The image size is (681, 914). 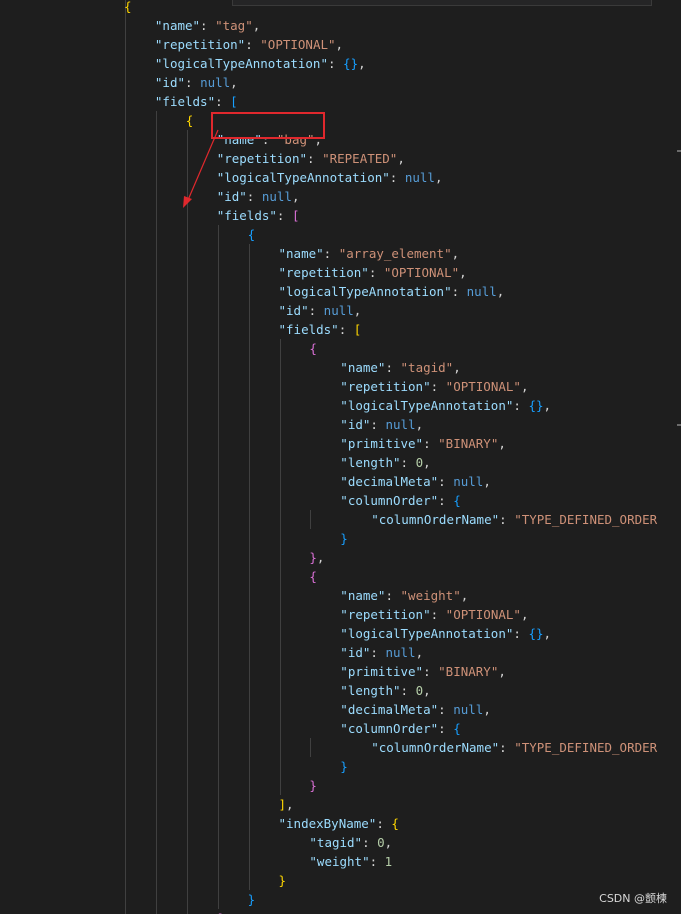 I want to click on code-line: "primitive": "BINARY",, so click(x=423, y=443).